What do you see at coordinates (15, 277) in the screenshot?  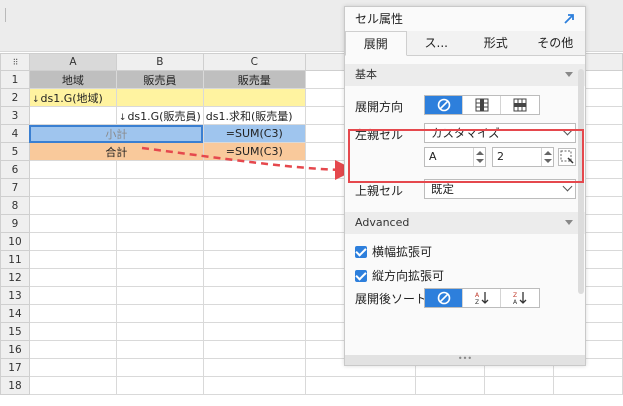 I see `row-header: 12` at bounding box center [15, 277].